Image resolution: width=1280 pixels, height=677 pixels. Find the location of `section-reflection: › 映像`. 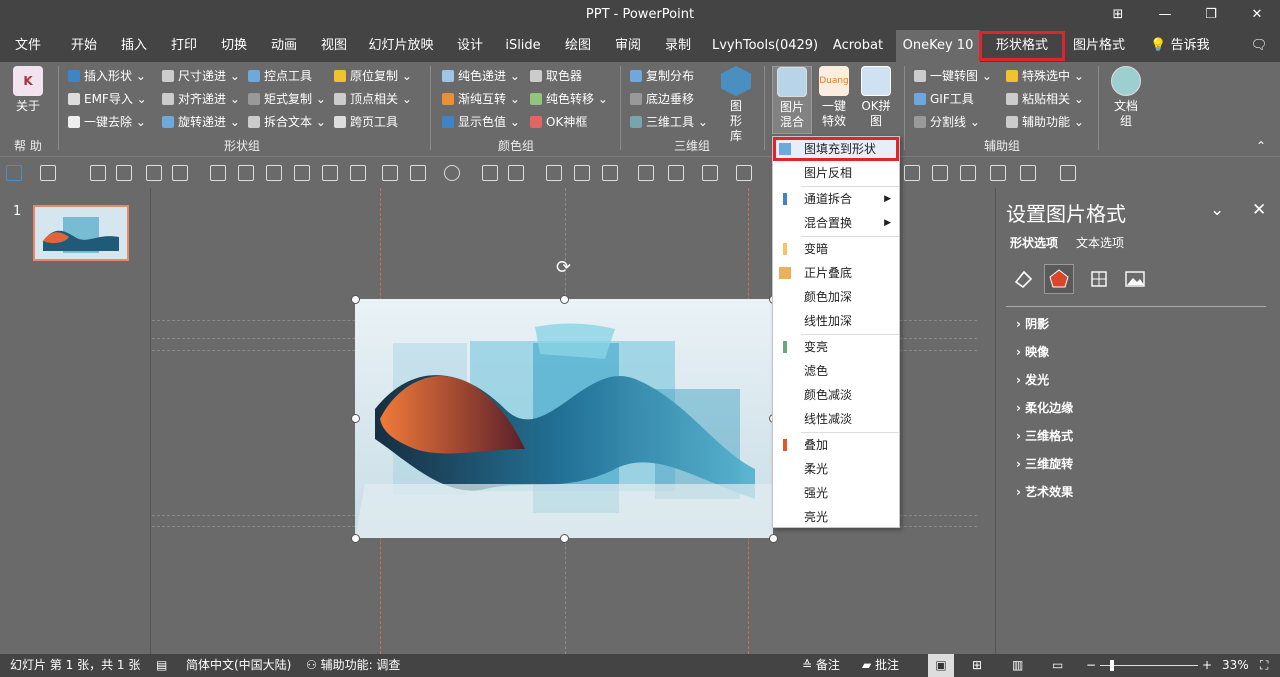

section-reflection: › 映像 is located at coordinates (1032, 351).